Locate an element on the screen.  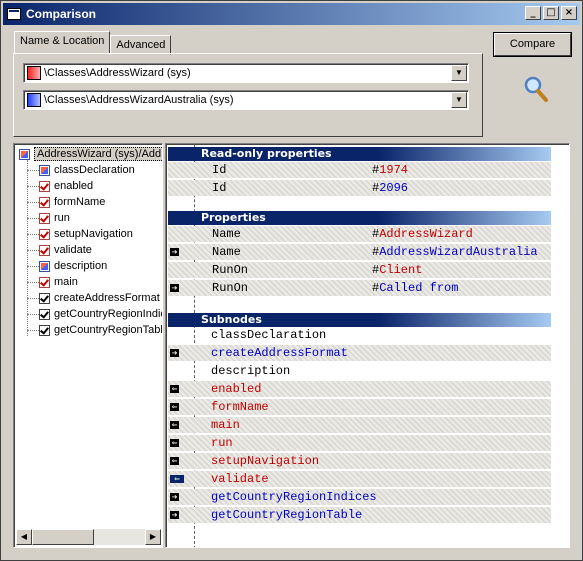
property-row: ➔ RunOn #Called from is located at coordinates (359, 288).